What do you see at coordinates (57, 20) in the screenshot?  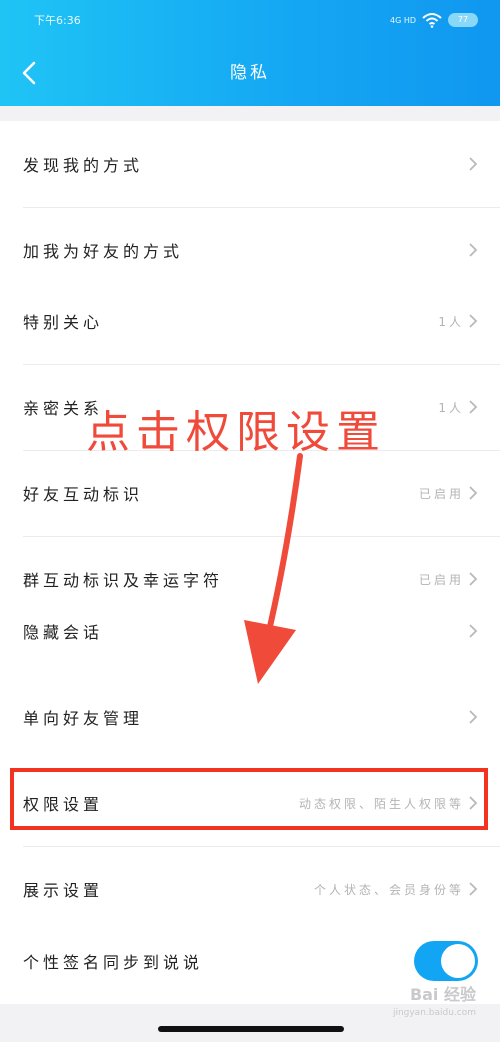 I see `status-time: 下午6:36` at bounding box center [57, 20].